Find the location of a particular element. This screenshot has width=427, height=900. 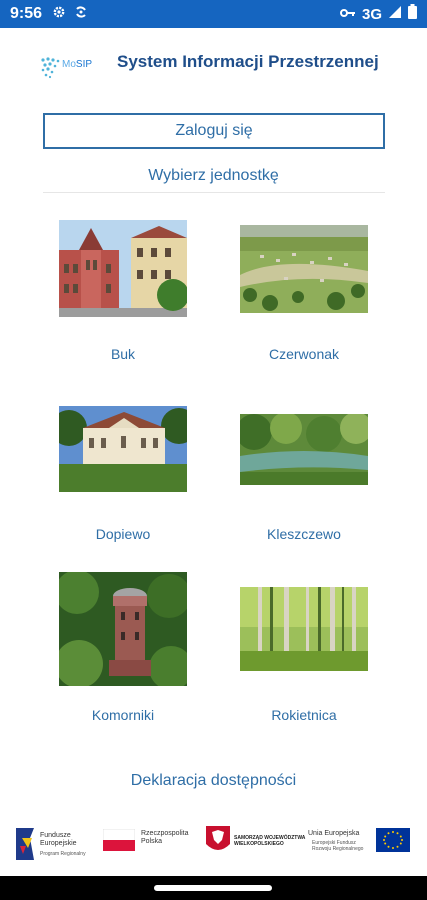

town-hall-photo is located at coordinates (123, 268).